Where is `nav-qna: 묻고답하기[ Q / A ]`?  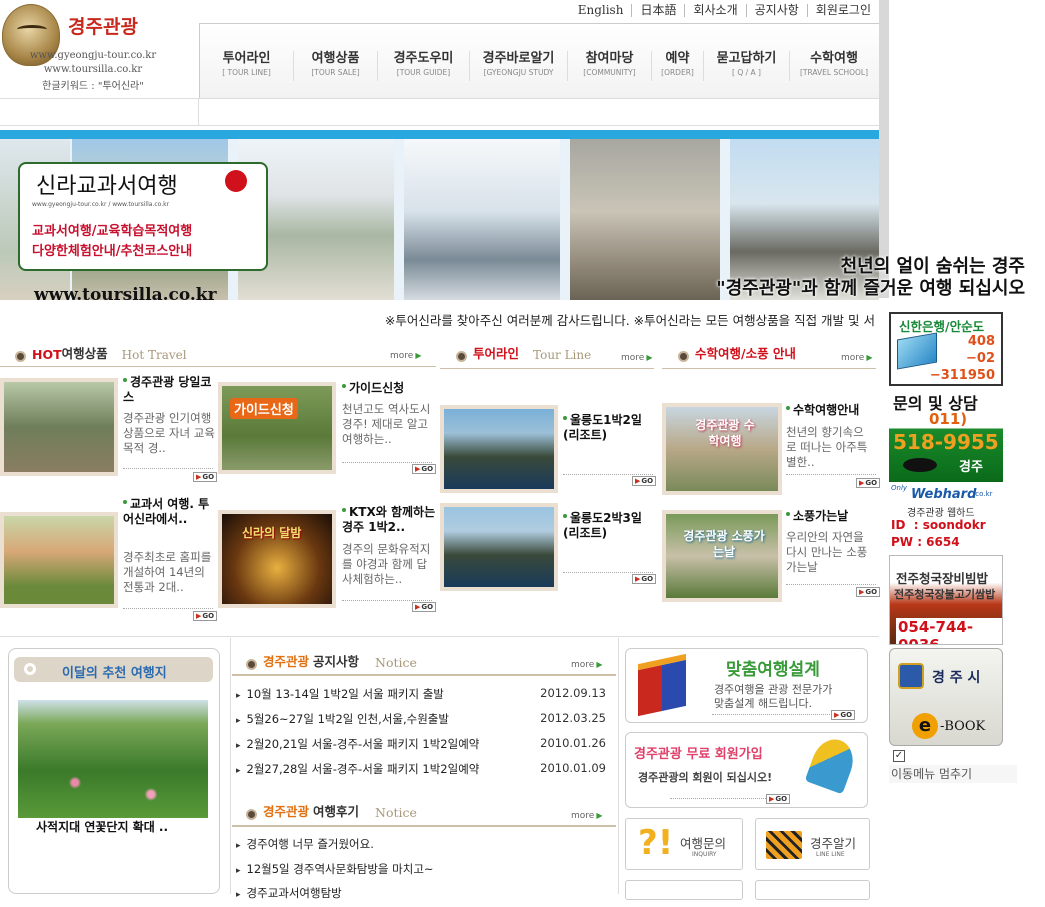
nav-qna: 묻고답하기[ Q / A ] is located at coordinates (747, 66).